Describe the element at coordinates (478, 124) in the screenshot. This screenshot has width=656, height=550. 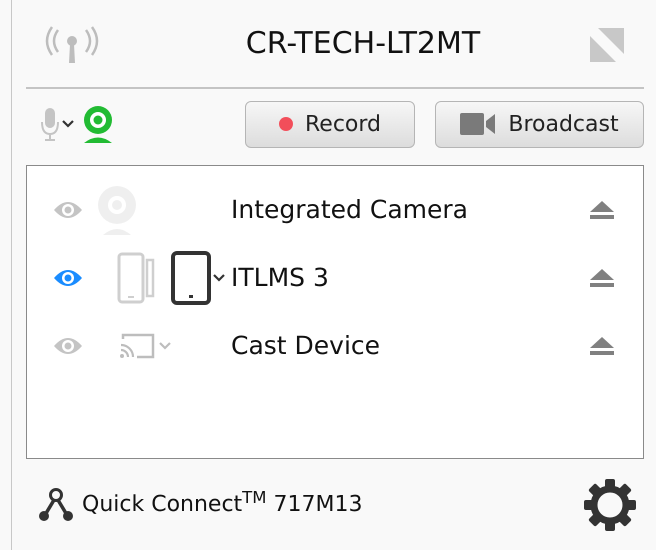
I see `video-camera-icon` at that location.